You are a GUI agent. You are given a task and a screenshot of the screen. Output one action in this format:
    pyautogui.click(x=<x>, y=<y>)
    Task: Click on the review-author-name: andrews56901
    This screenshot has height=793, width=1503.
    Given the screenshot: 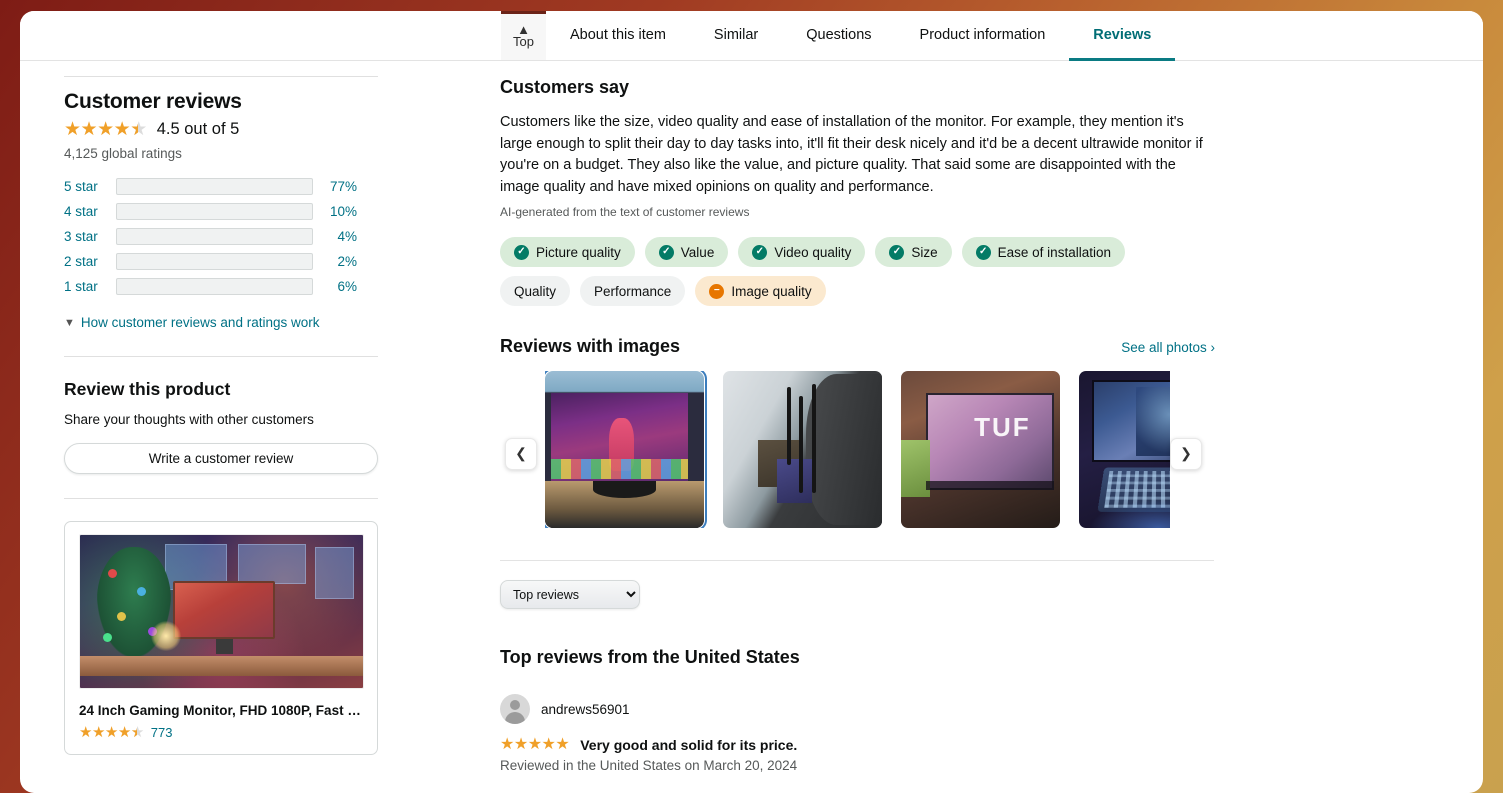 What is the action you would take?
    pyautogui.click(x=585, y=709)
    